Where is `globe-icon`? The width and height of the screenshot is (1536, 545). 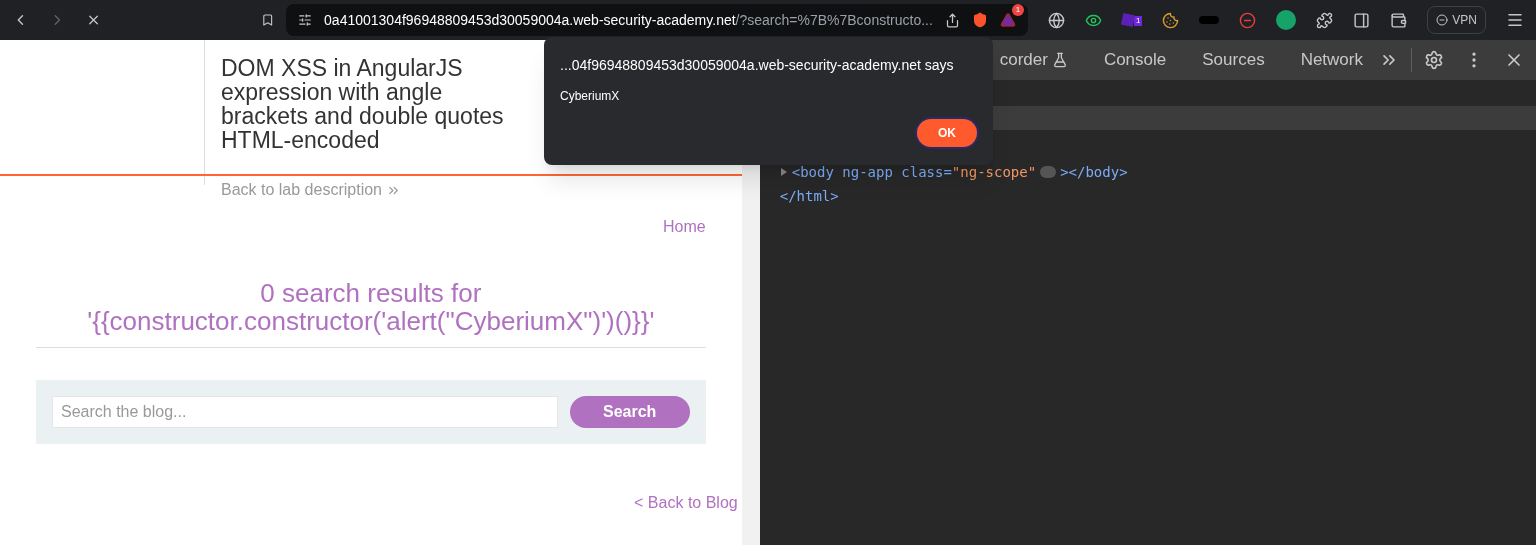 globe-icon is located at coordinates (1056, 20).